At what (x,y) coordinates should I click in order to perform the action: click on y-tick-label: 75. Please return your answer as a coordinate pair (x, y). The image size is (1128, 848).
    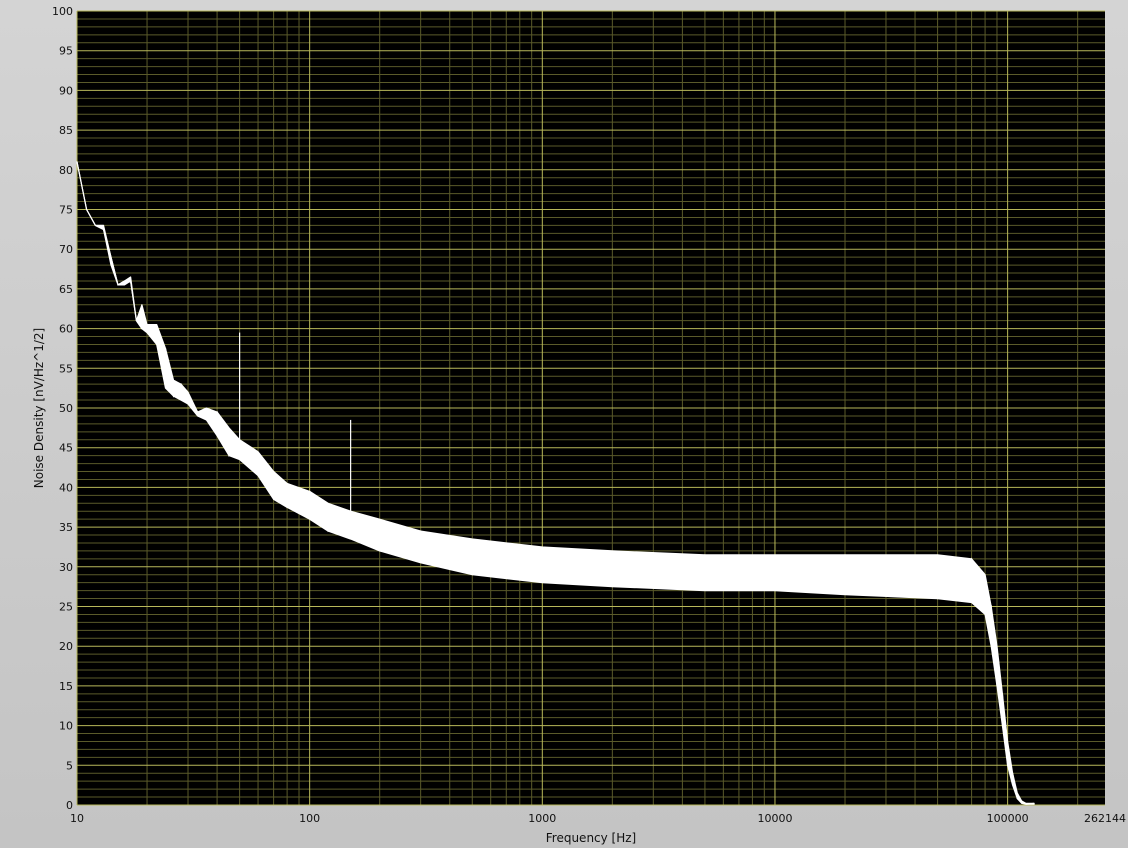
    Looking at the image, I should click on (66, 210).